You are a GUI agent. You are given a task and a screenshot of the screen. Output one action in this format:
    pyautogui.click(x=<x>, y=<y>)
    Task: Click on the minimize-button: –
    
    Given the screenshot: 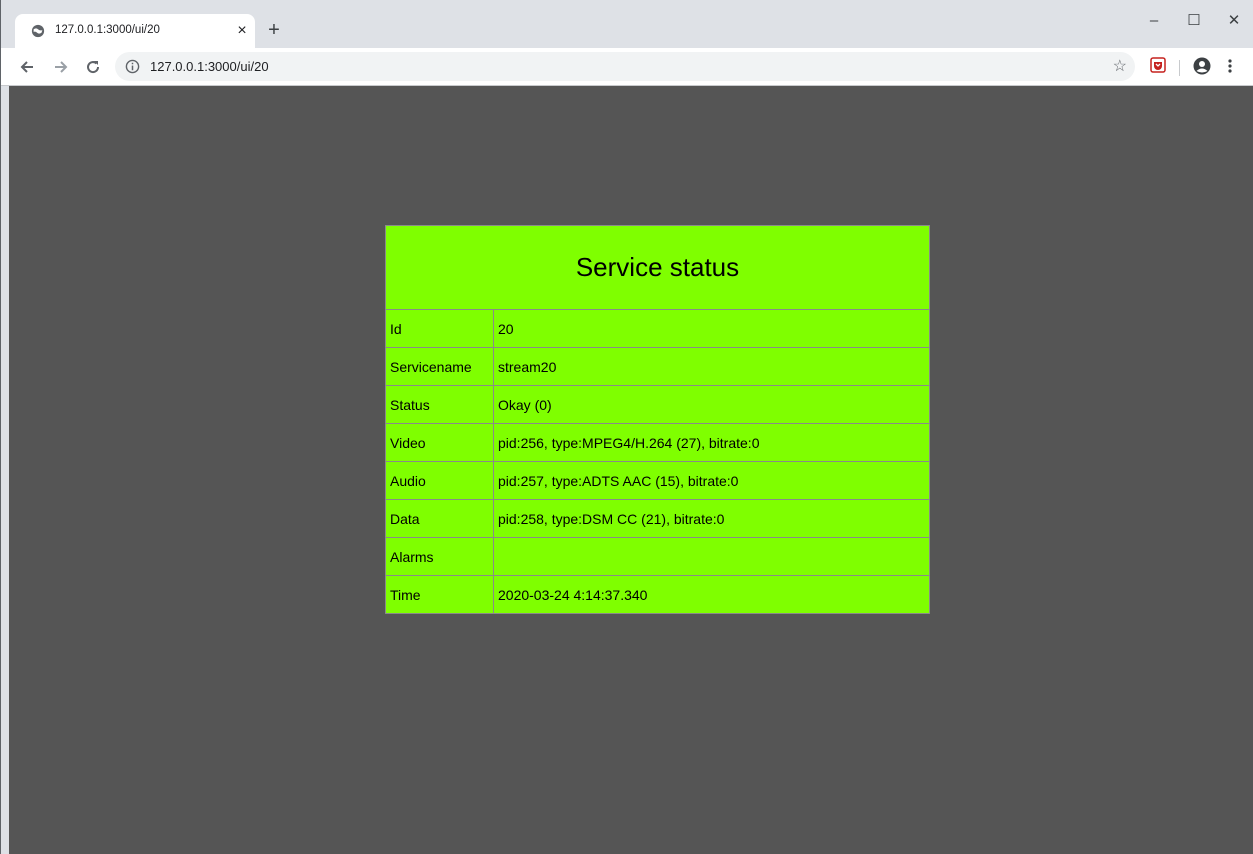 What is the action you would take?
    pyautogui.click(x=1154, y=20)
    